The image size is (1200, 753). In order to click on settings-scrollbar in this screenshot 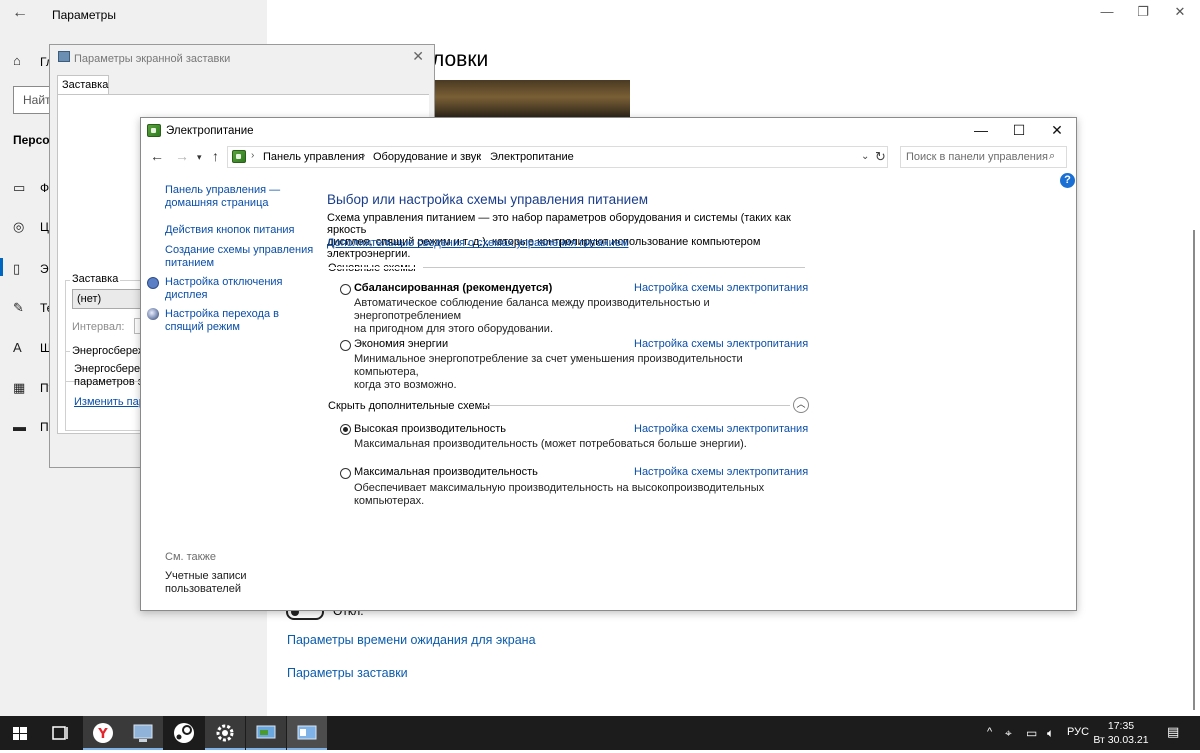, I will do `click(1194, 470)`.